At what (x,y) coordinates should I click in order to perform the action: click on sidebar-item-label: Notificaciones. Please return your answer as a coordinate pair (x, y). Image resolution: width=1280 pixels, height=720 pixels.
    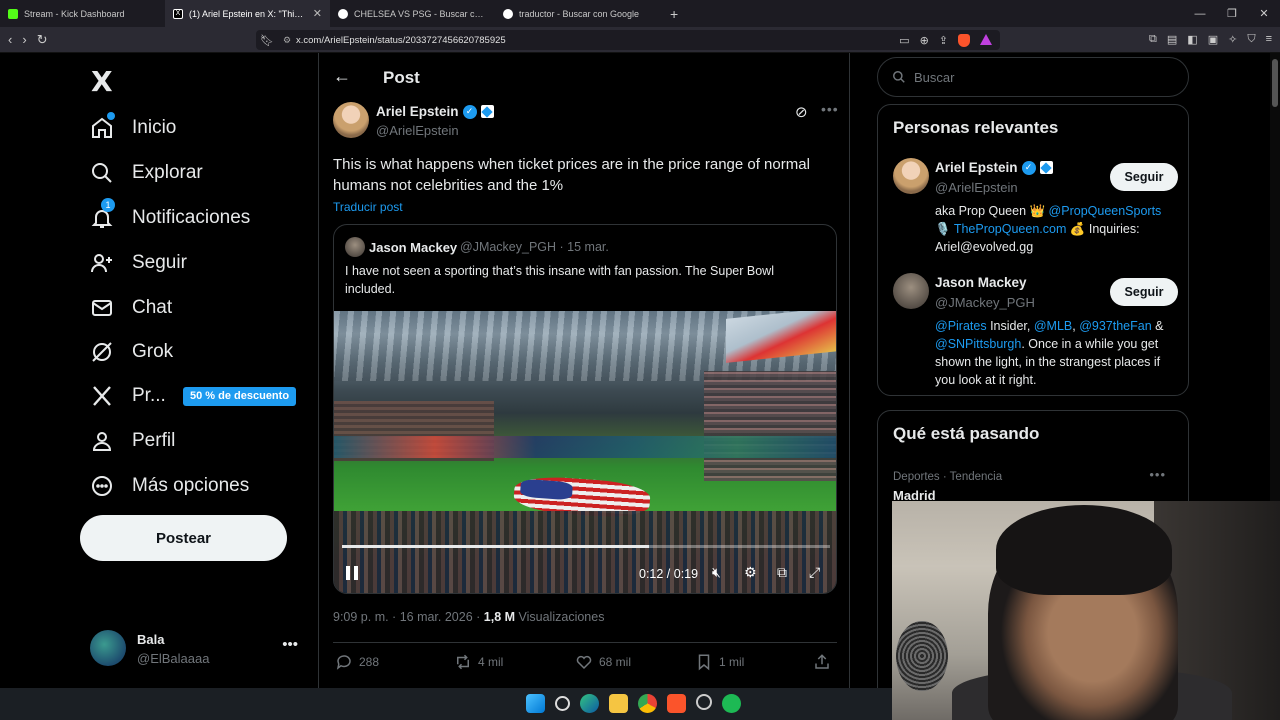
    Looking at the image, I should click on (191, 217).